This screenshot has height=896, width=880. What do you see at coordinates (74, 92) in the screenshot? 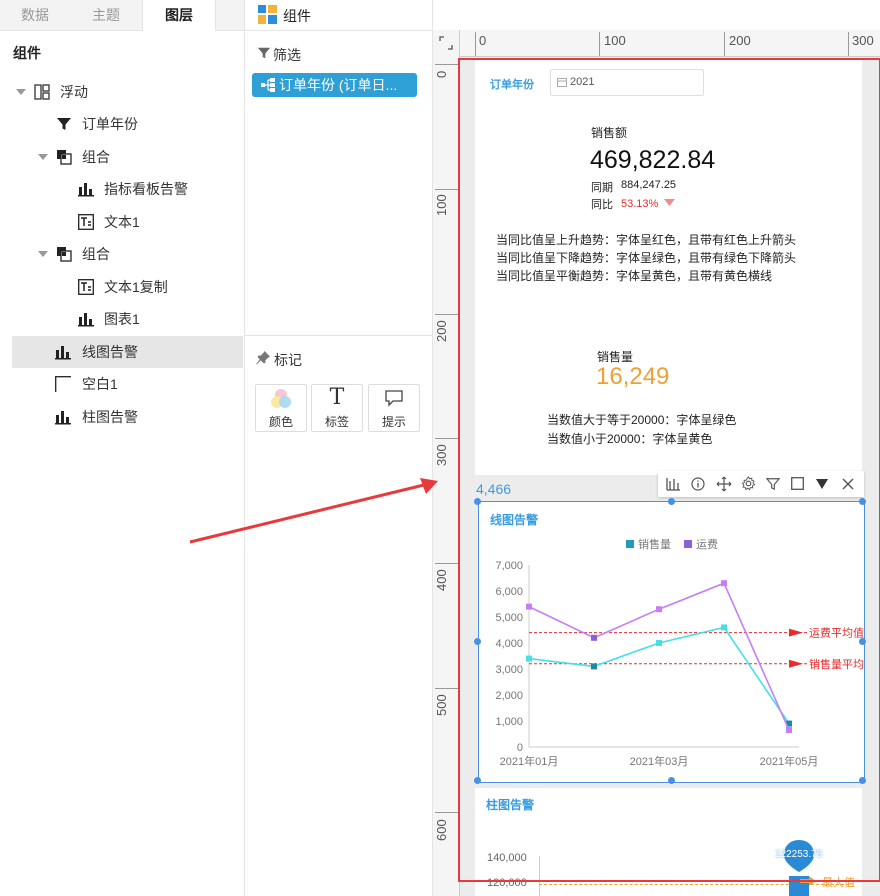
I see `tree-label: 浮动` at bounding box center [74, 92].